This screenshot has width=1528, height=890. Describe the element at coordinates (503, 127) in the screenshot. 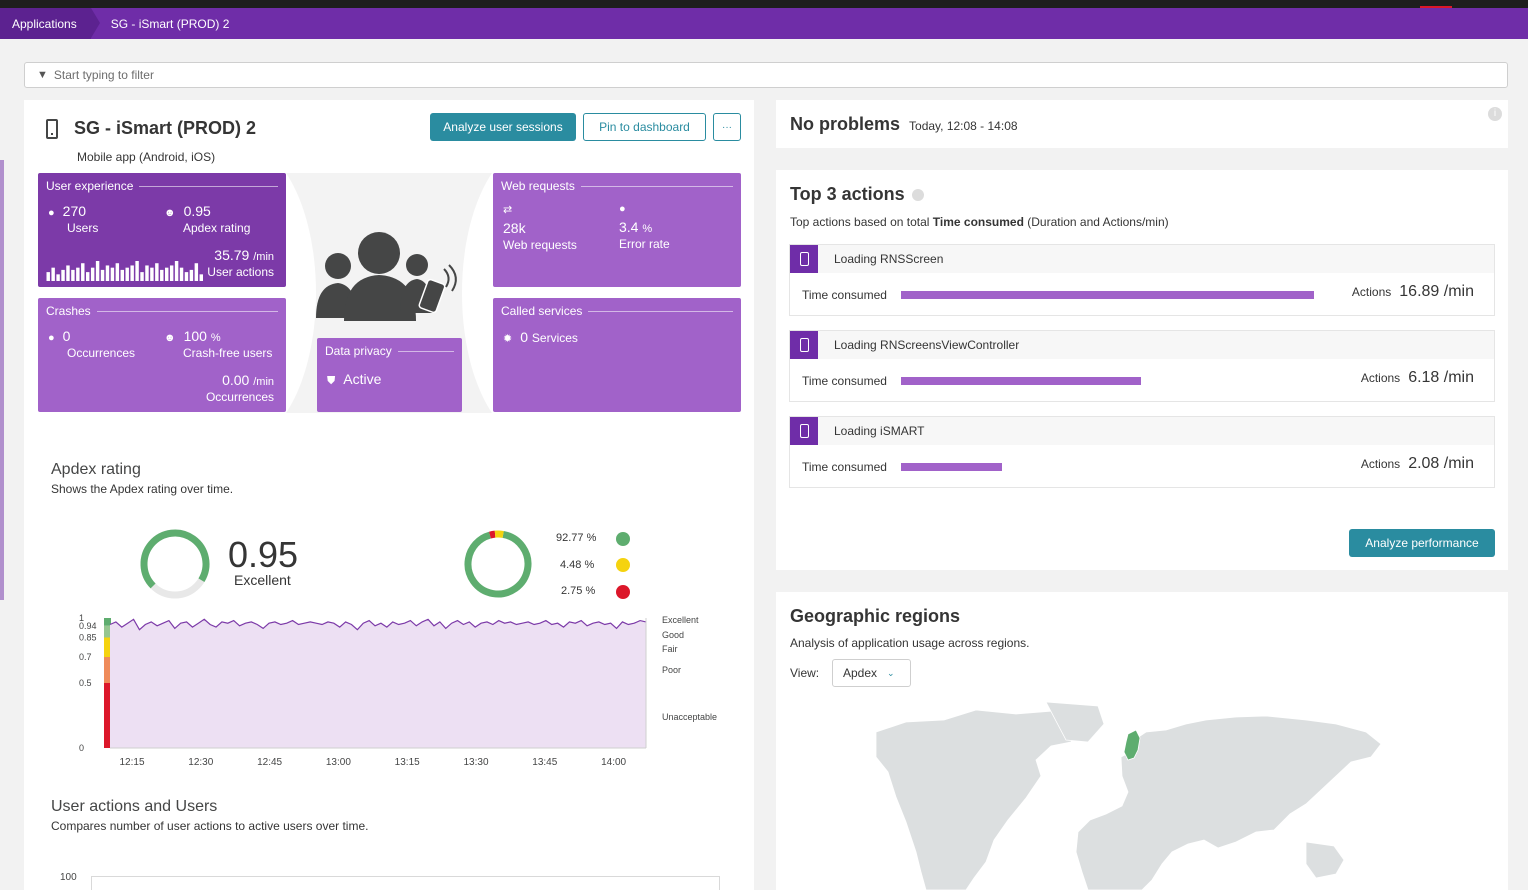

I see `analyze-user-sessions-button: Analyze user sessions` at that location.